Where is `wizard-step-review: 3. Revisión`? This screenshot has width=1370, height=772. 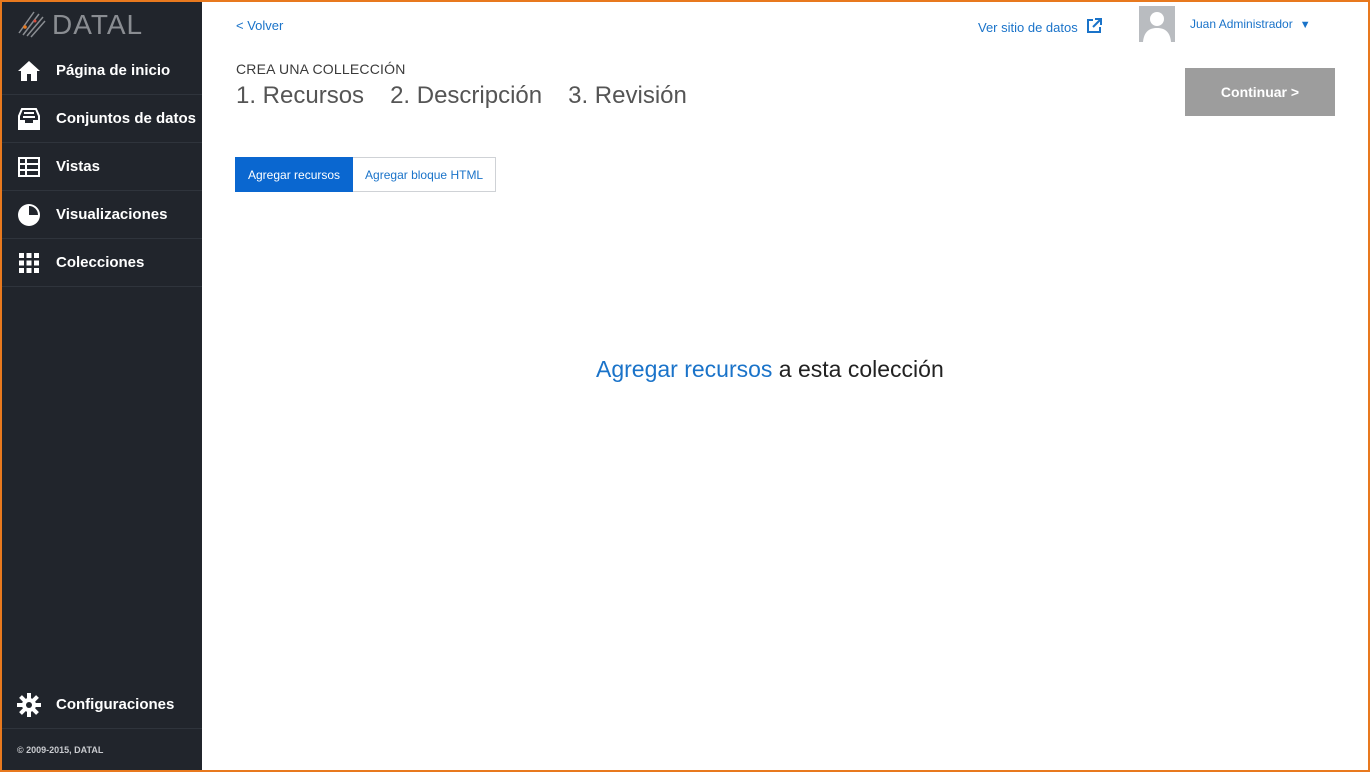
wizard-step-review: 3. Revisión is located at coordinates (627, 95).